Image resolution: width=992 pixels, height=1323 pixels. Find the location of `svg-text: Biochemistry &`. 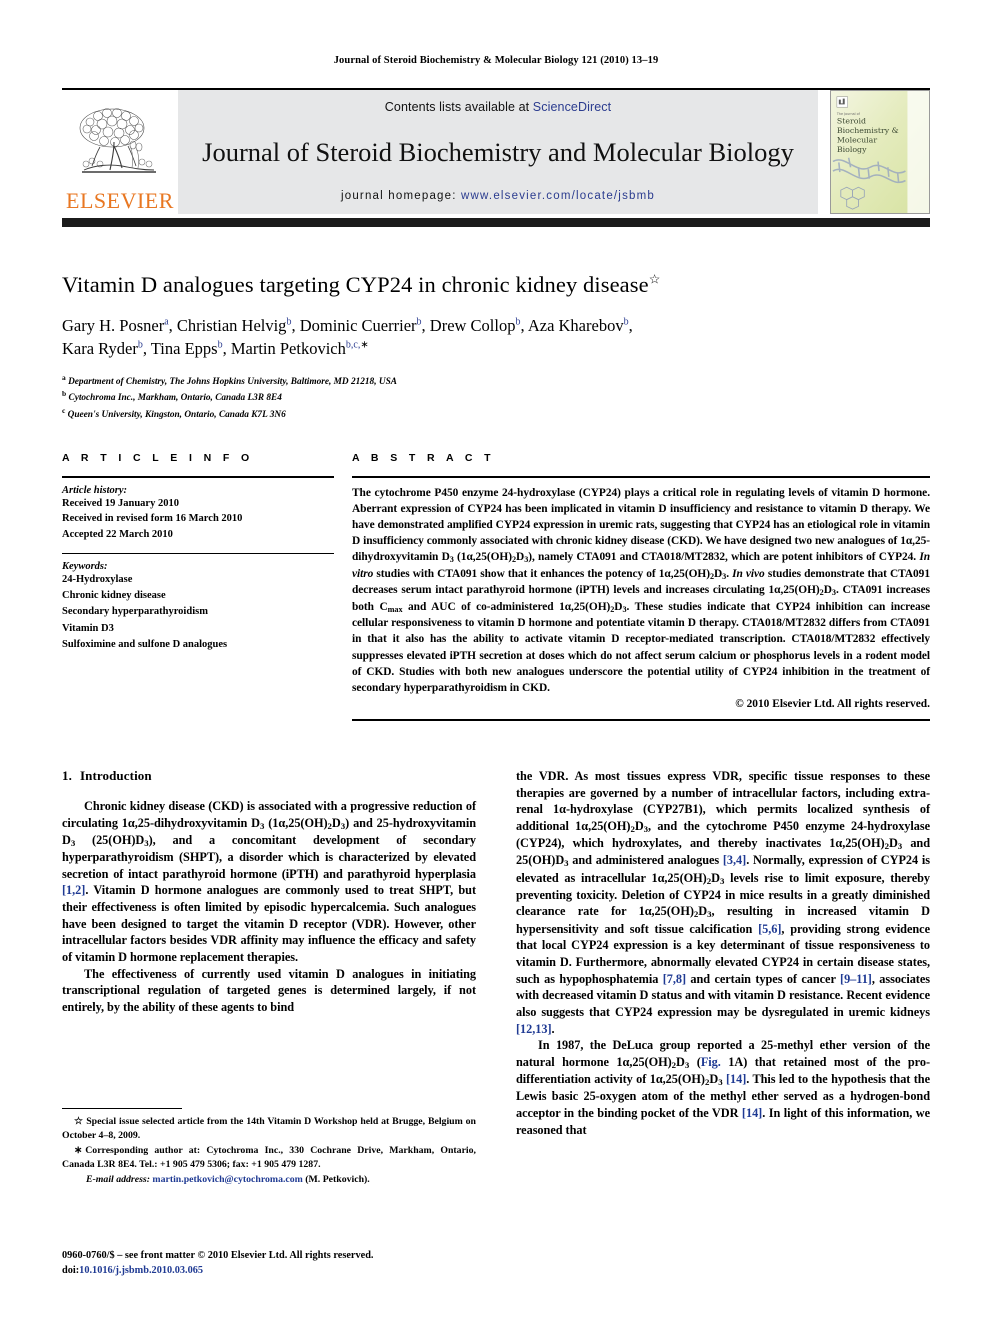

svg-text: Biochemistry & is located at coordinates (868, 130).